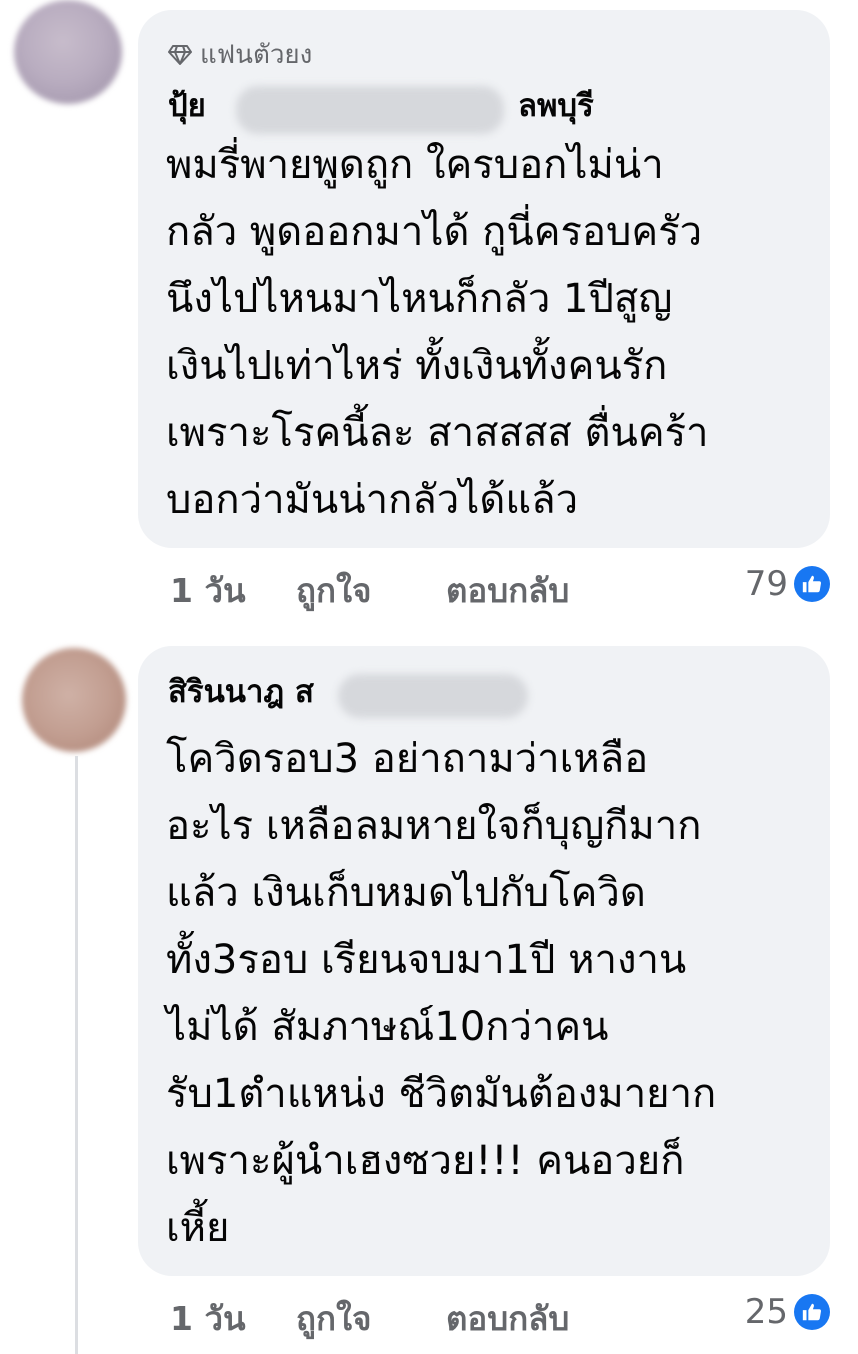 This screenshot has height=1354, width=858. Describe the element at coordinates (766, 584) in the screenshot. I see `reaction-count: 79` at that location.